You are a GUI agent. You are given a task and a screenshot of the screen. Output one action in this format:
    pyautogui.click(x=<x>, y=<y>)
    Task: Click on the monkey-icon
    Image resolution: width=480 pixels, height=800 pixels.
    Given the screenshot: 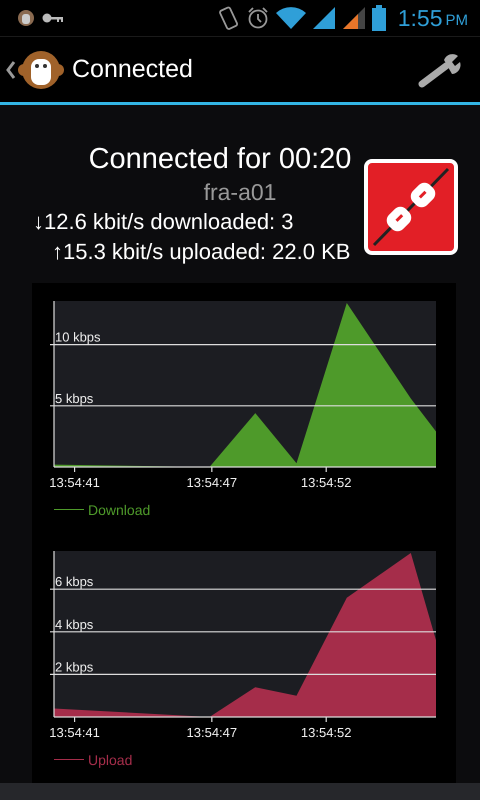 What is the action you would take?
    pyautogui.click(x=26, y=18)
    